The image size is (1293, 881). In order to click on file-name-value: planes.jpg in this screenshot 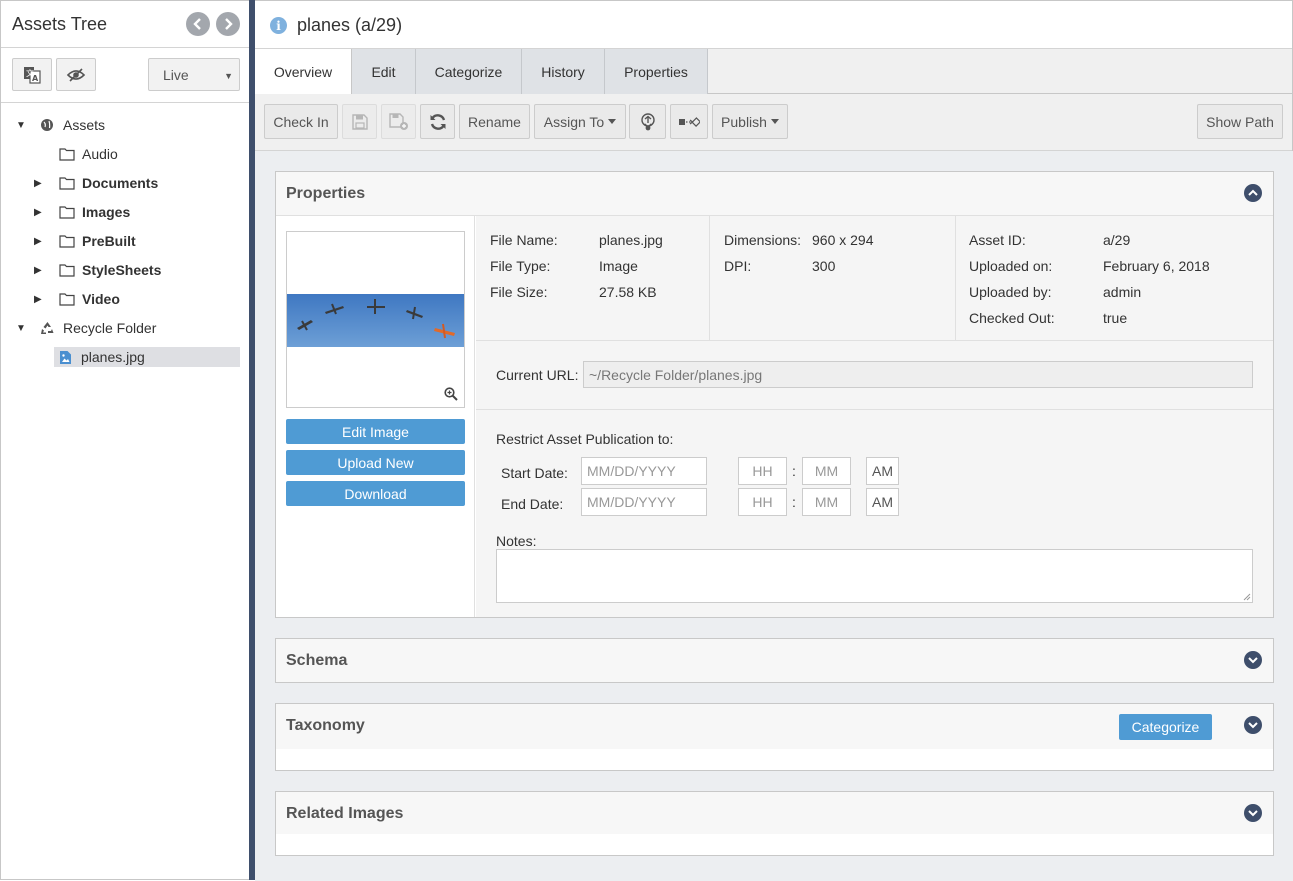, I will do `click(631, 240)`.